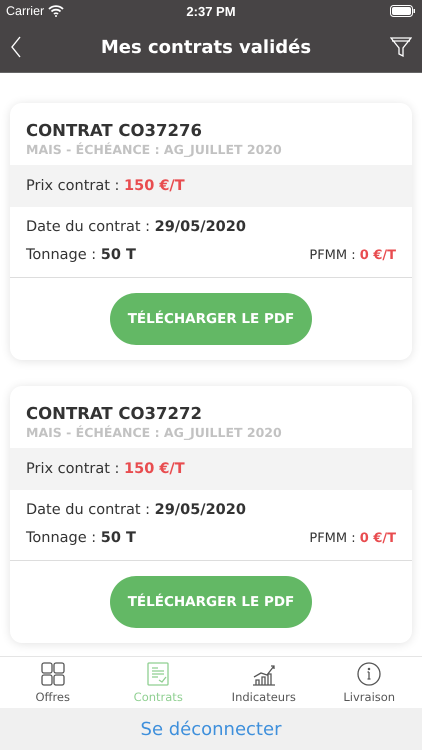  Describe the element at coordinates (211, 11) in the screenshot. I see `clock-time: 2:37 PM` at that location.